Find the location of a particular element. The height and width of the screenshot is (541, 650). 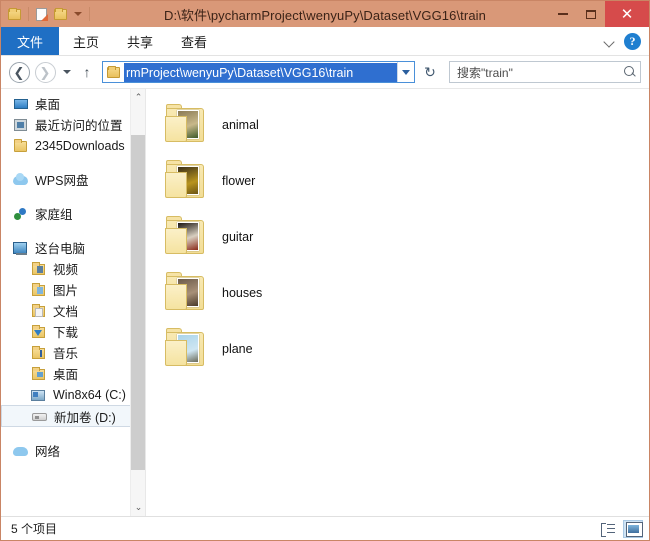

new-folder-icon is located at coordinates (61, 14).